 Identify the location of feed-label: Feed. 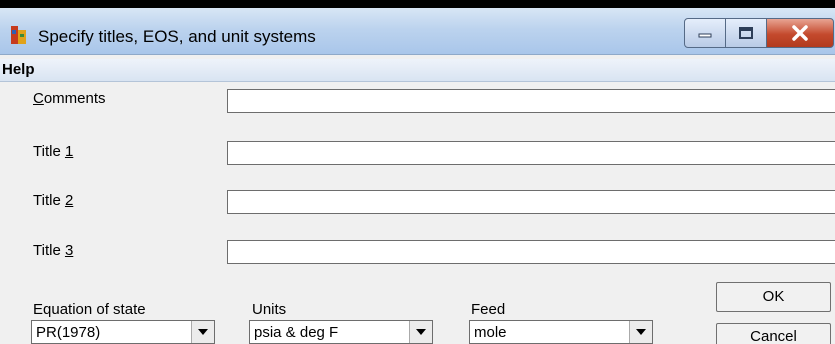
(488, 309).